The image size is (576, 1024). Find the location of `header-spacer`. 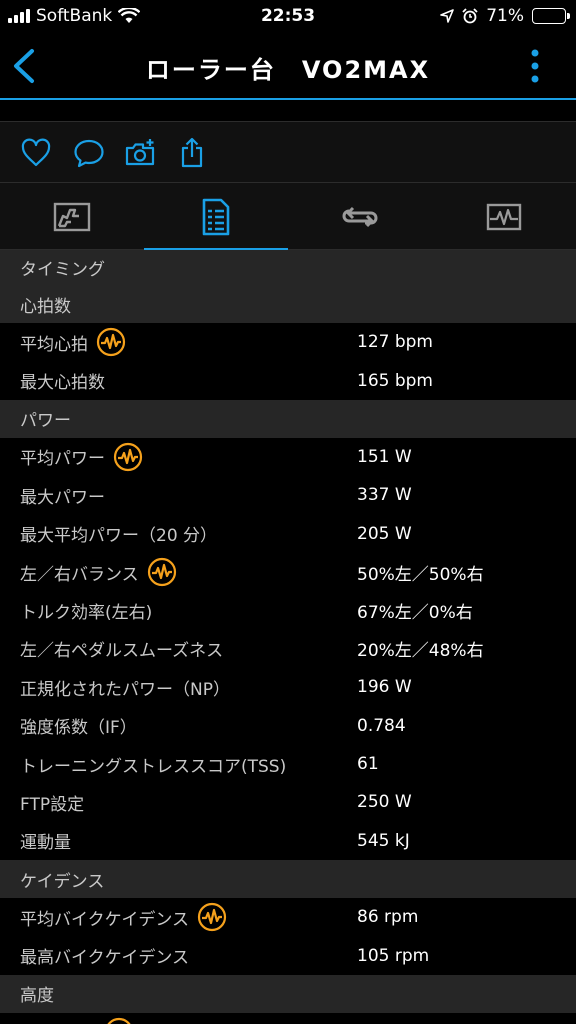

header-spacer is located at coordinates (288, 111).